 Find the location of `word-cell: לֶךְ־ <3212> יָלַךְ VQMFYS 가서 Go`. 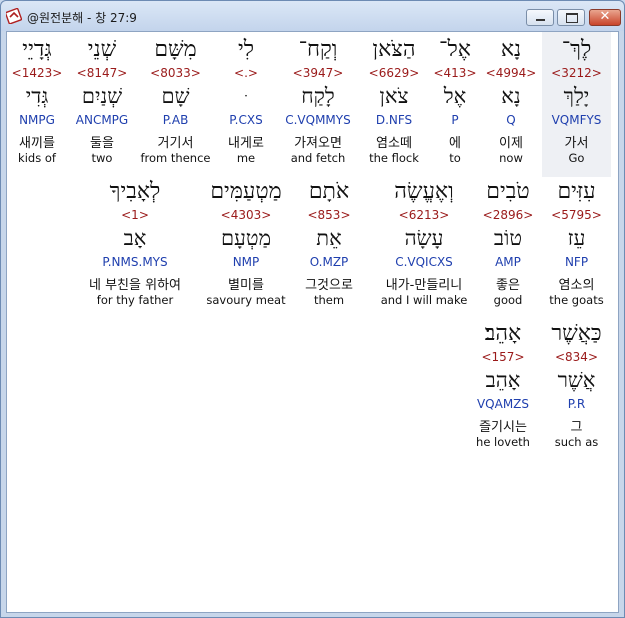

word-cell: לֶךְ־ <3212> יָלַךְ VQMFYS 가서 Go is located at coordinates (576, 104).